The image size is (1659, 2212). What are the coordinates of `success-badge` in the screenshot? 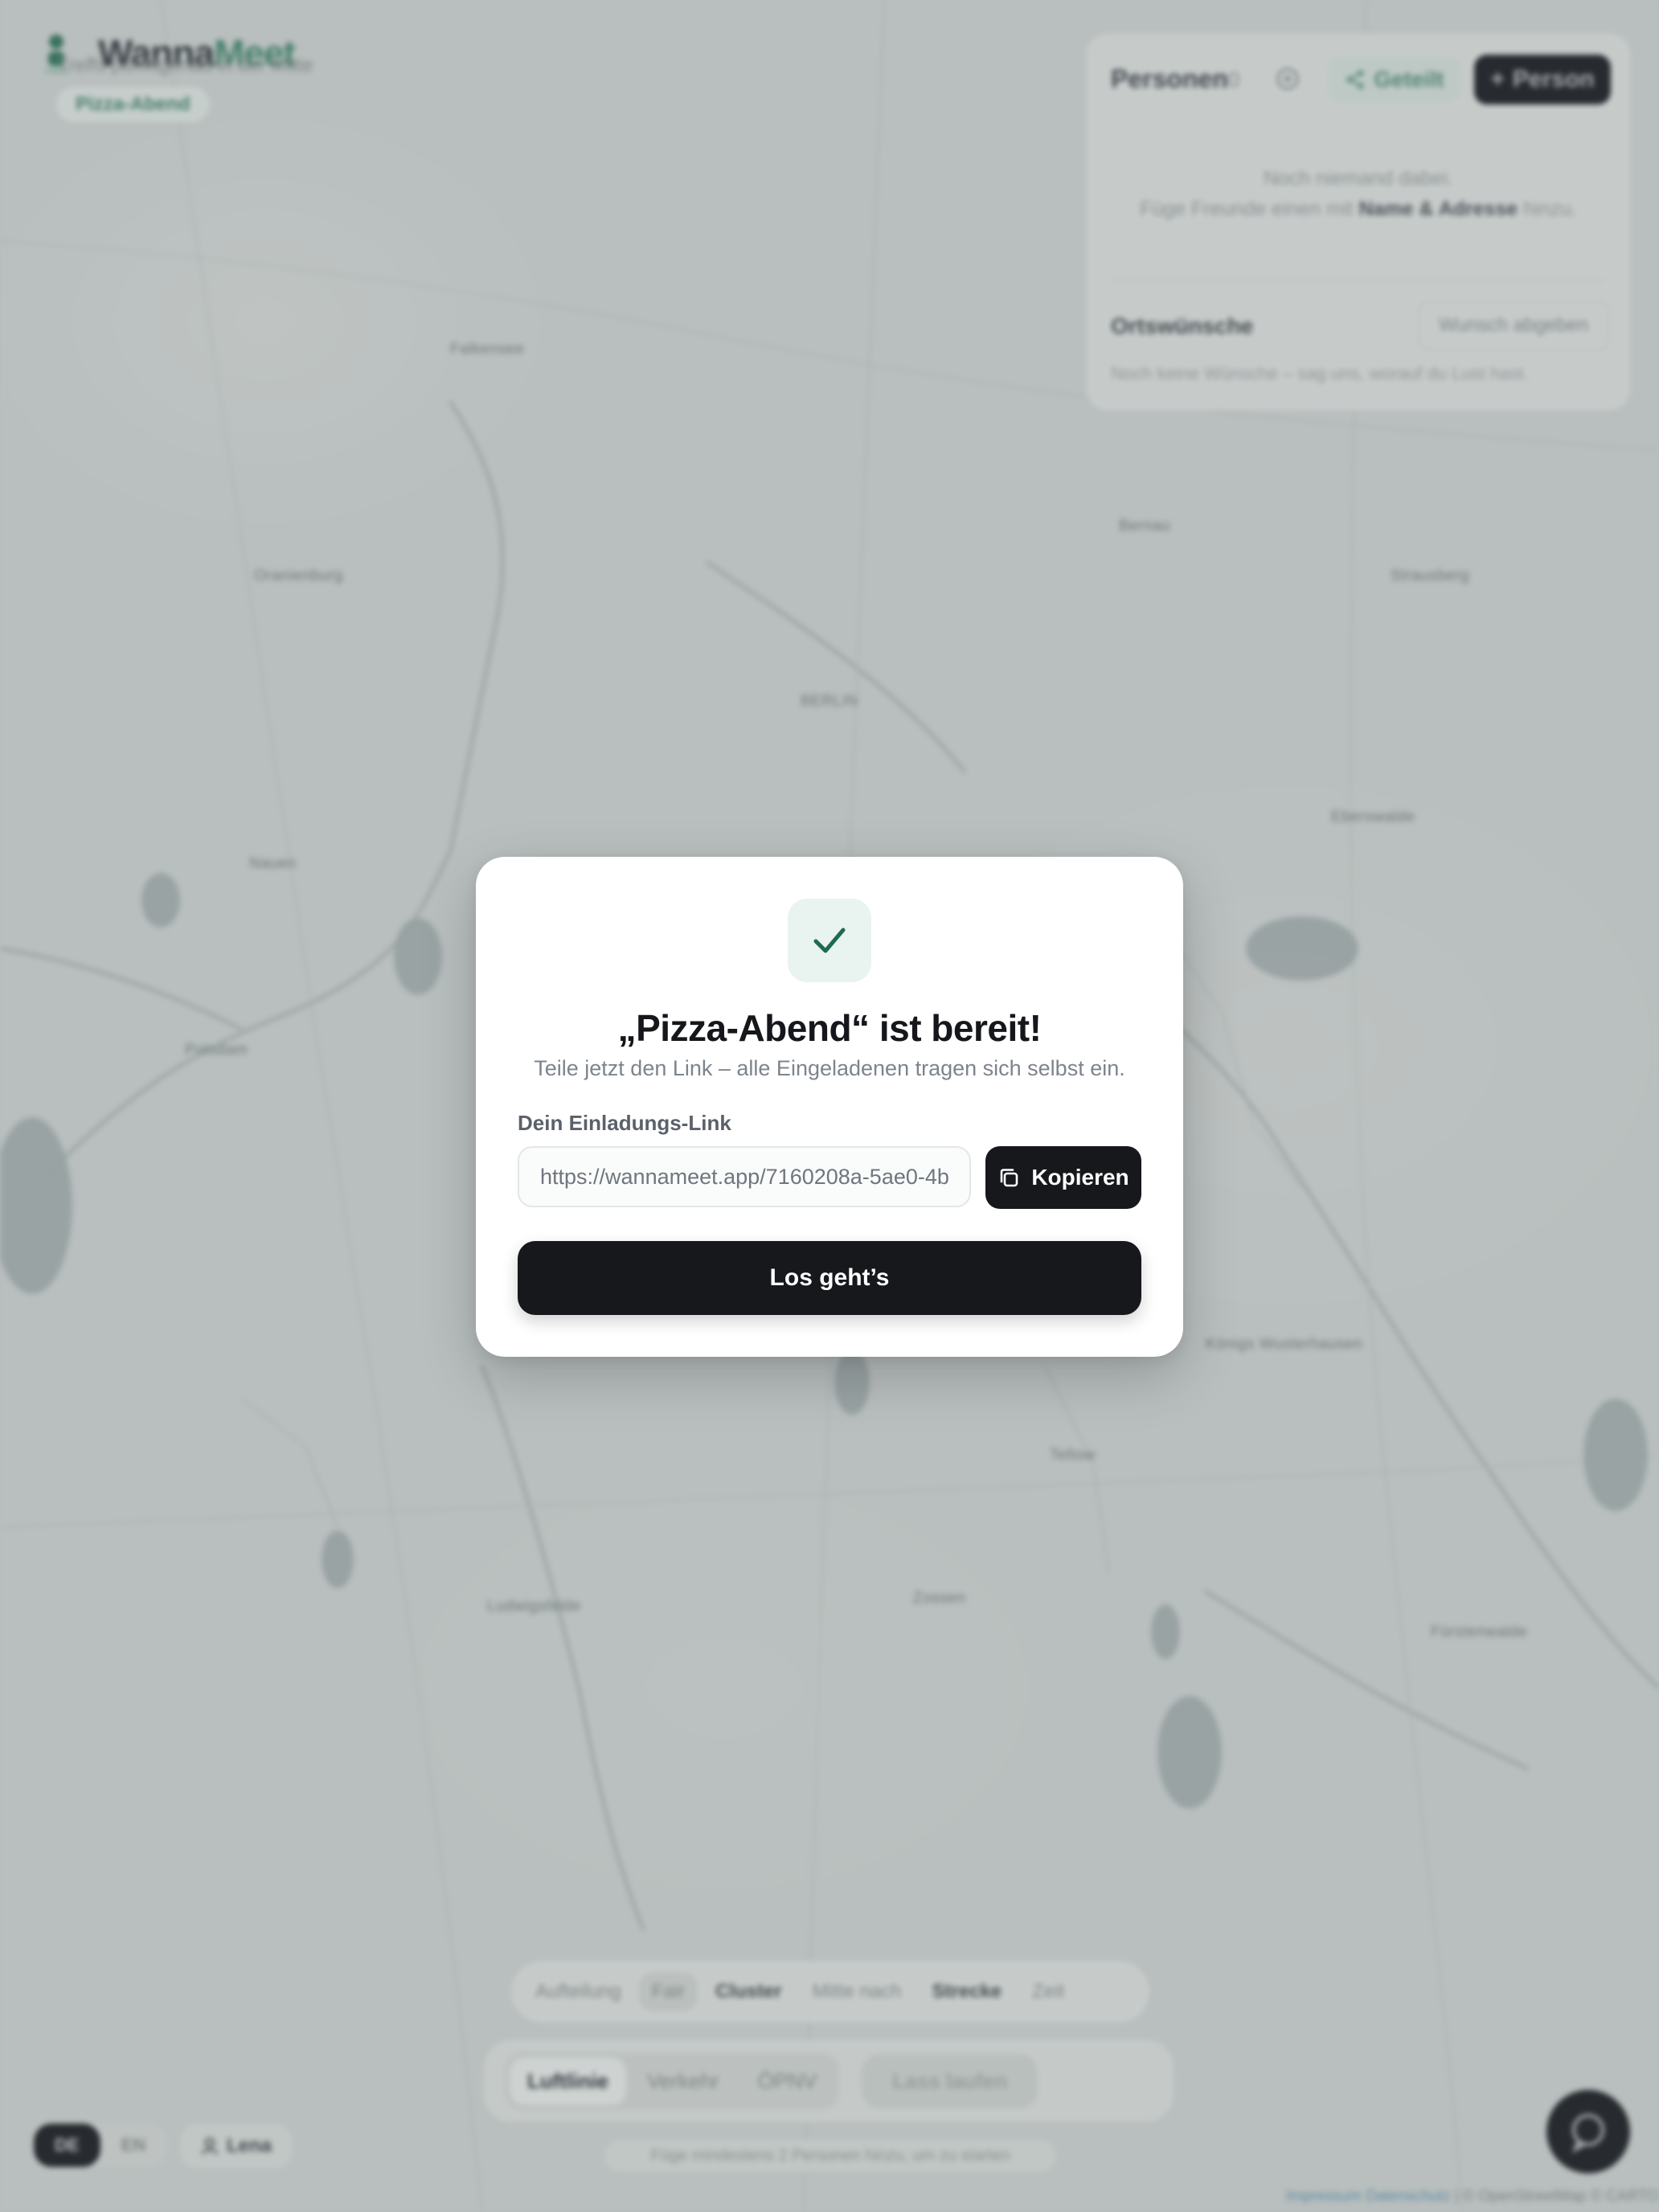 It's located at (829, 940).